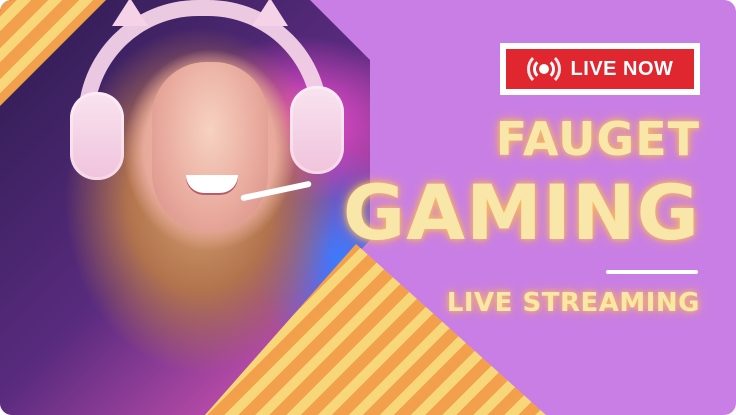 The image size is (736, 415). What do you see at coordinates (543, 69) in the screenshot?
I see `live-broadcast-icon` at bounding box center [543, 69].